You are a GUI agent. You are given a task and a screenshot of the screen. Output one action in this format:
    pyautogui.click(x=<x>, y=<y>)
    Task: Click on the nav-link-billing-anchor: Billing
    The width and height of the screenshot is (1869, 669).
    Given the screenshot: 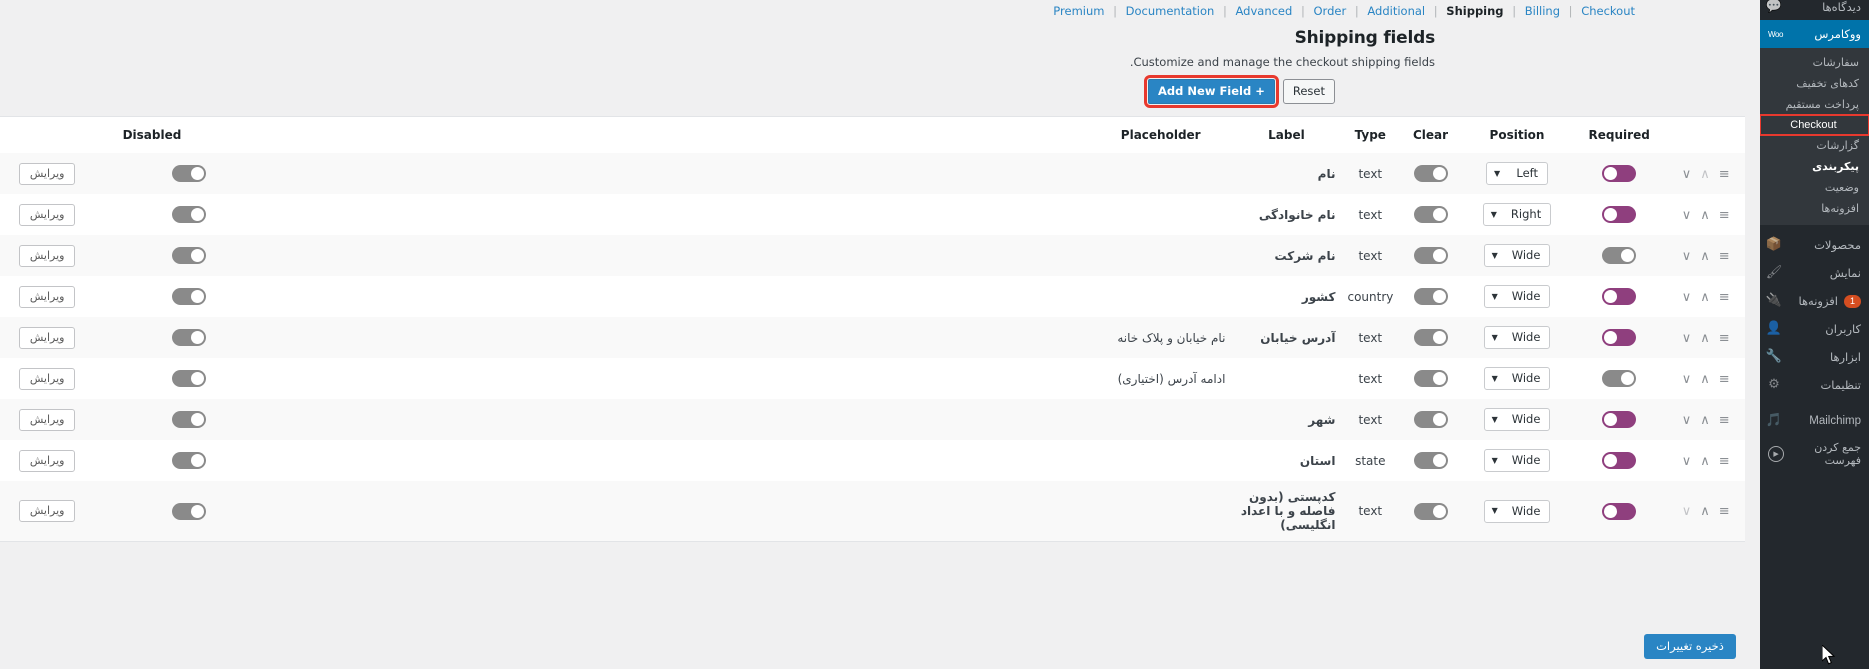 What is the action you would take?
    pyautogui.click(x=1542, y=11)
    